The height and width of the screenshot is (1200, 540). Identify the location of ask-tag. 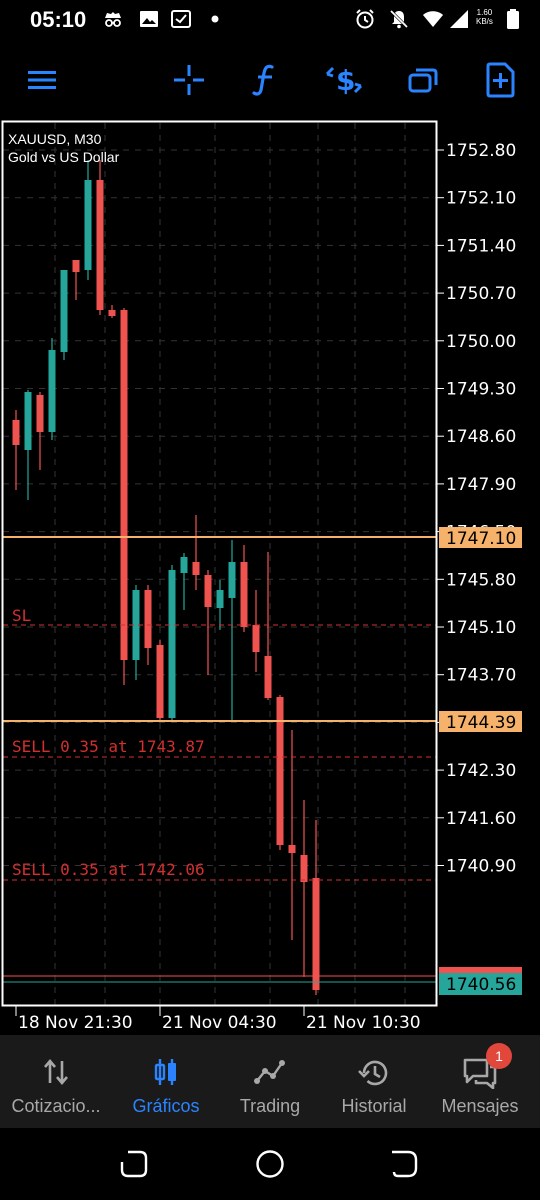
(480, 970).